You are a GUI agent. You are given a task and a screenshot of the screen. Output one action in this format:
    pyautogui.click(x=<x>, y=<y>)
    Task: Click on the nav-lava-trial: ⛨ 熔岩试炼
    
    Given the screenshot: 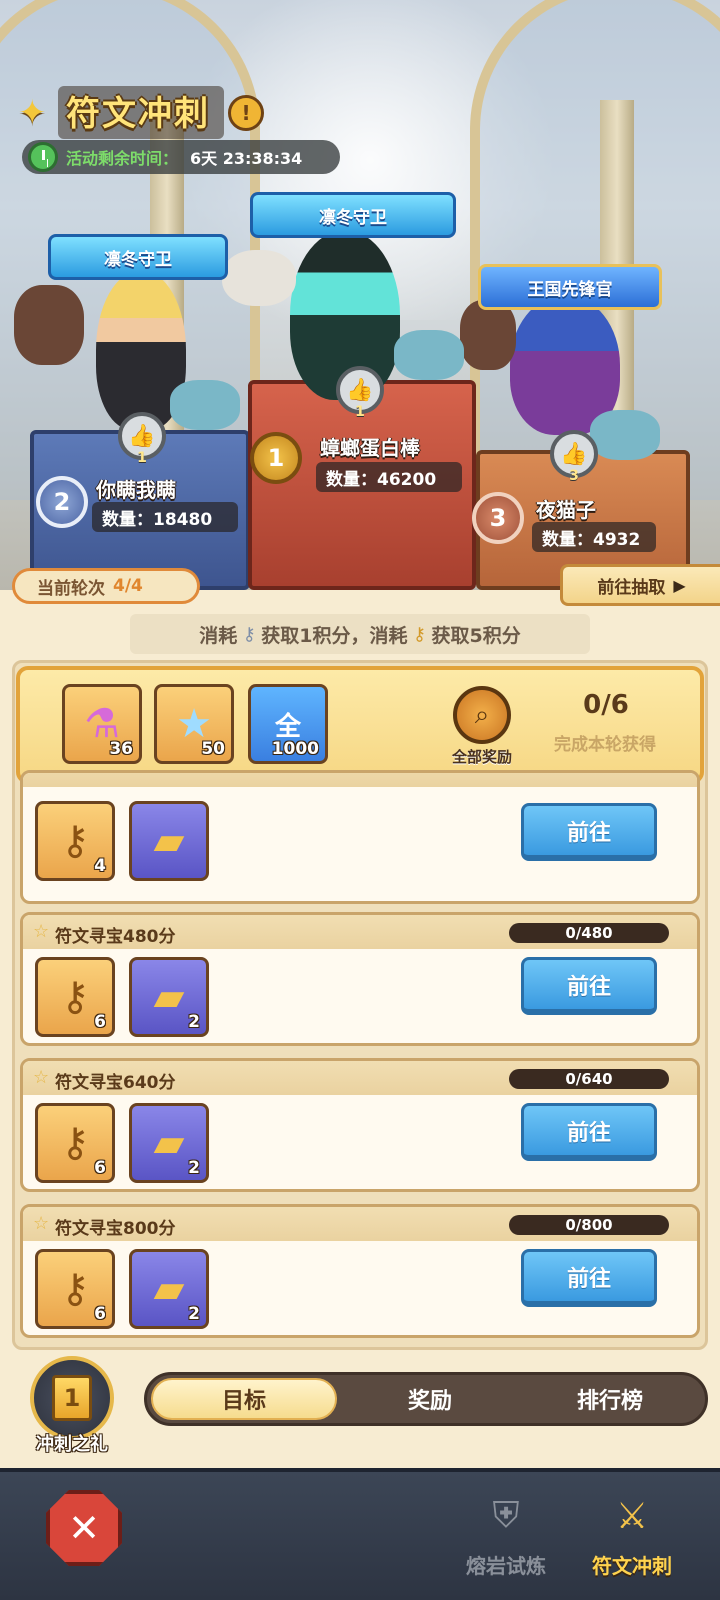 What is the action you would take?
    pyautogui.click(x=506, y=1531)
    